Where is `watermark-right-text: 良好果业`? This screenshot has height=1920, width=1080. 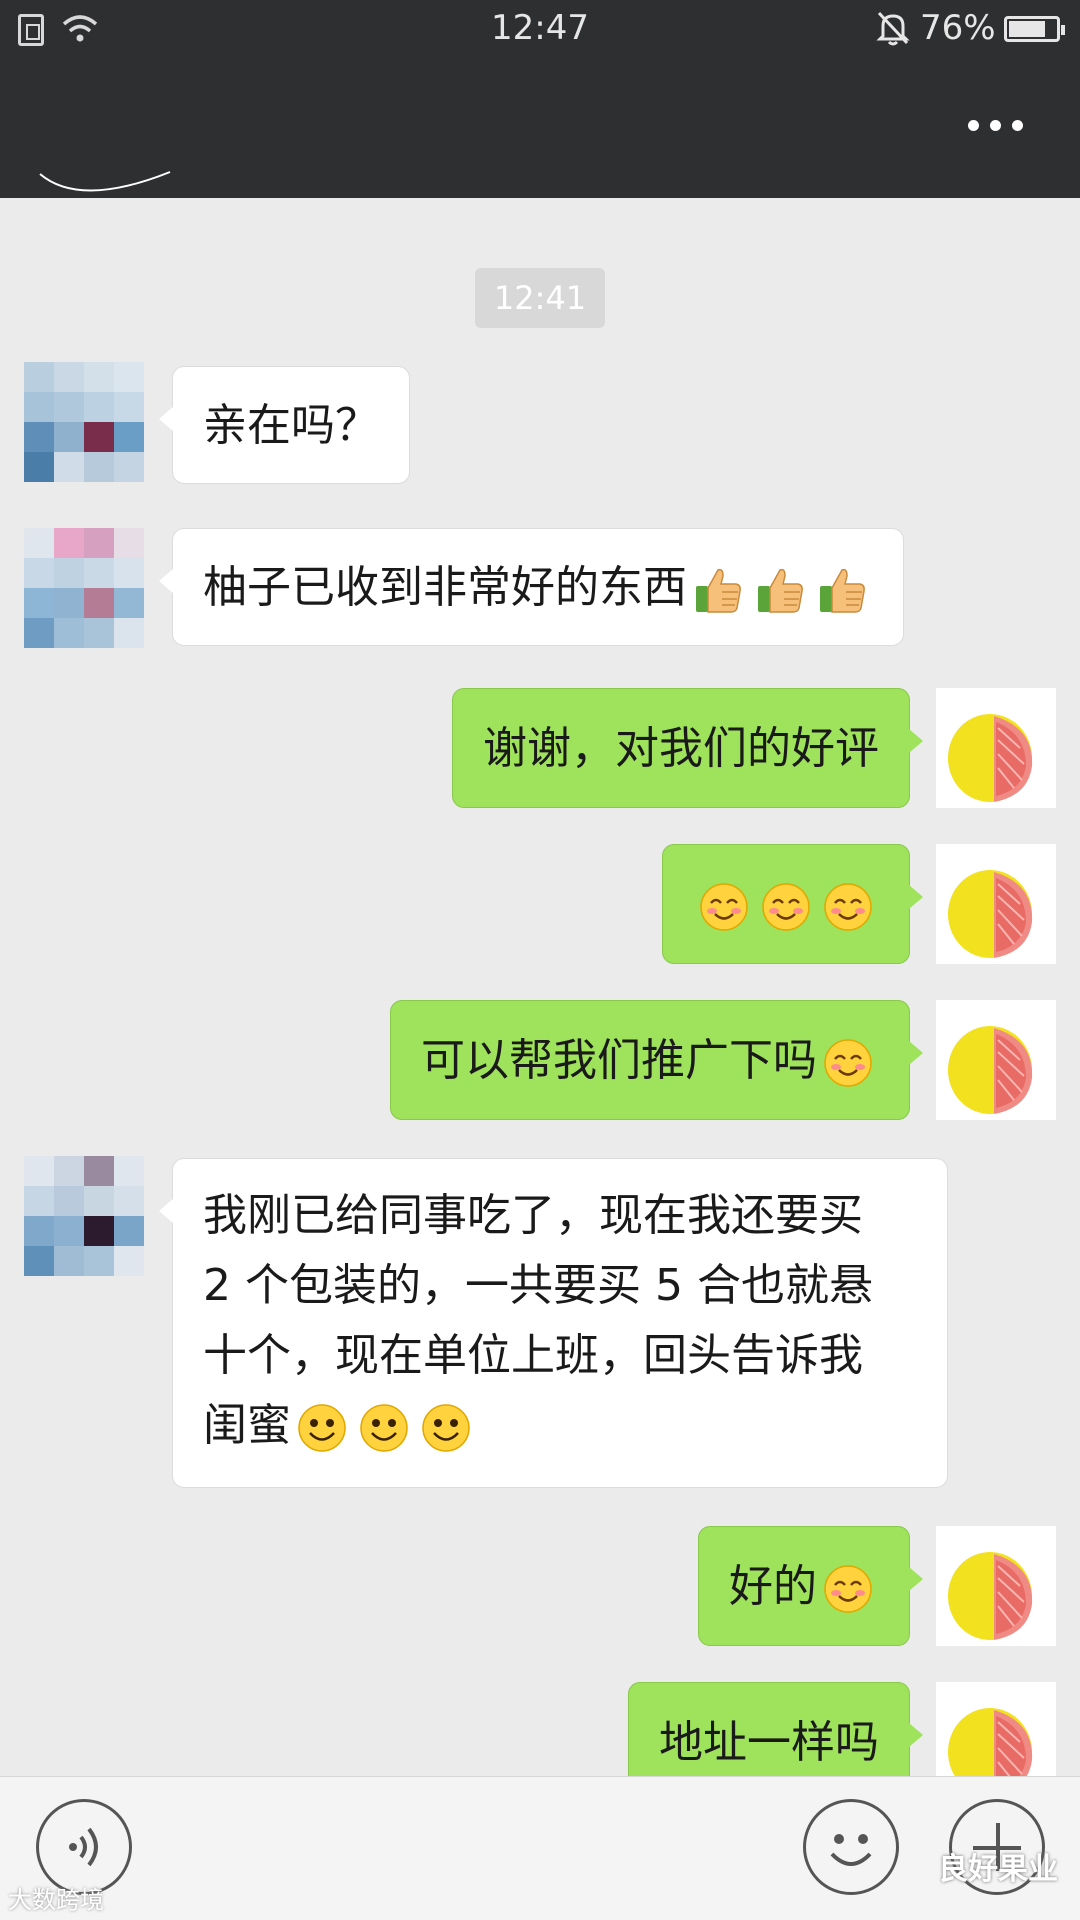 watermark-right-text: 良好果业 is located at coordinates (998, 1869).